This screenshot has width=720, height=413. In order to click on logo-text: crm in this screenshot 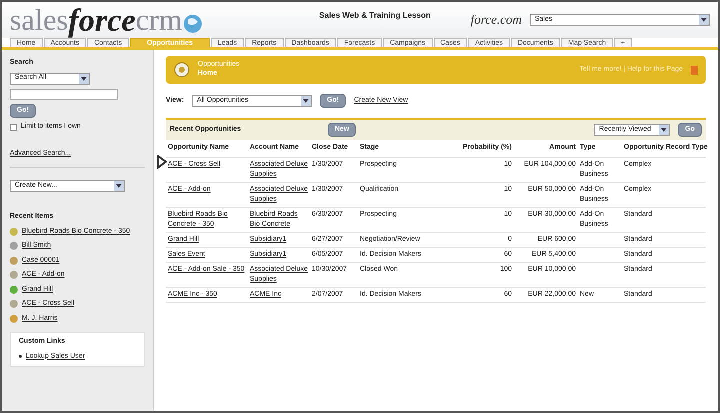, I will do `click(159, 21)`.